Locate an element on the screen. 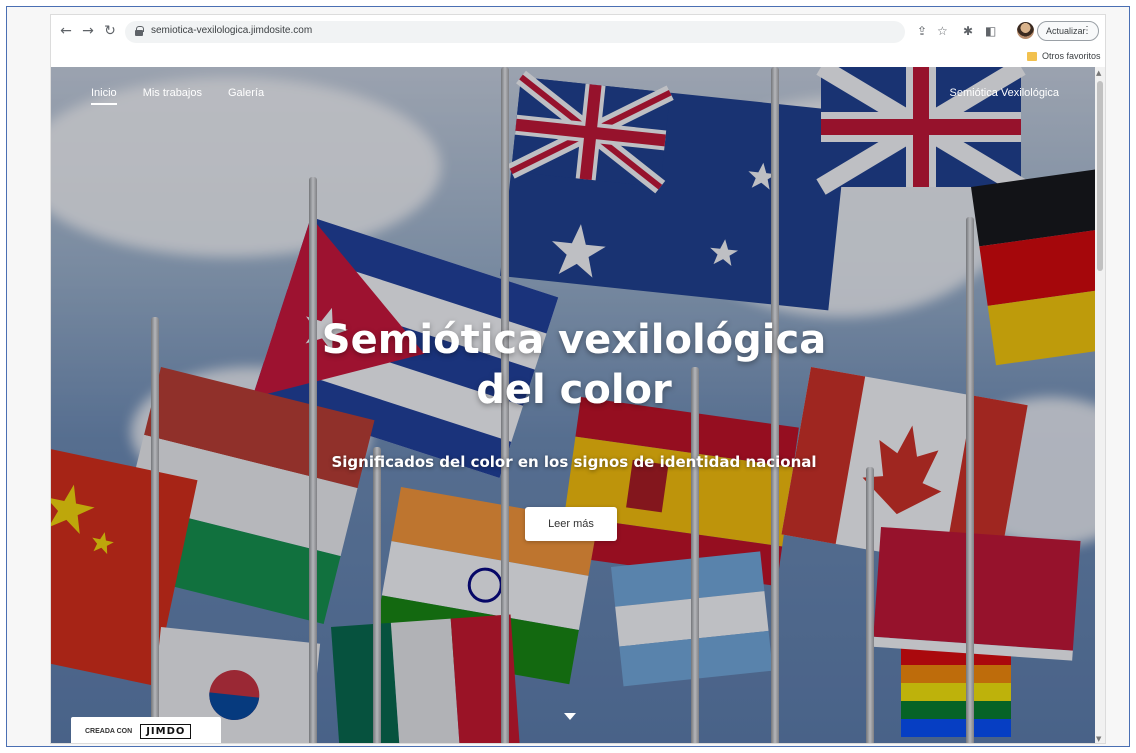 The image size is (1136, 753). nav-link-inicio: Inicio is located at coordinates (104, 96).